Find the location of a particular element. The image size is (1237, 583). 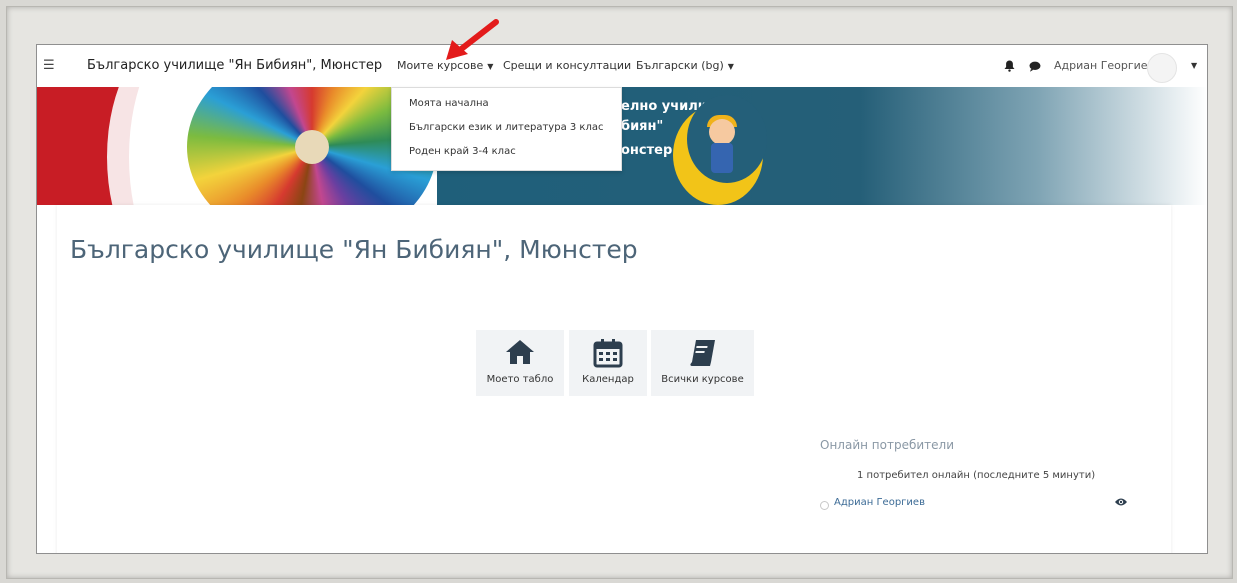

meetings-menu-link: Срещи и консултации is located at coordinates (567, 66).